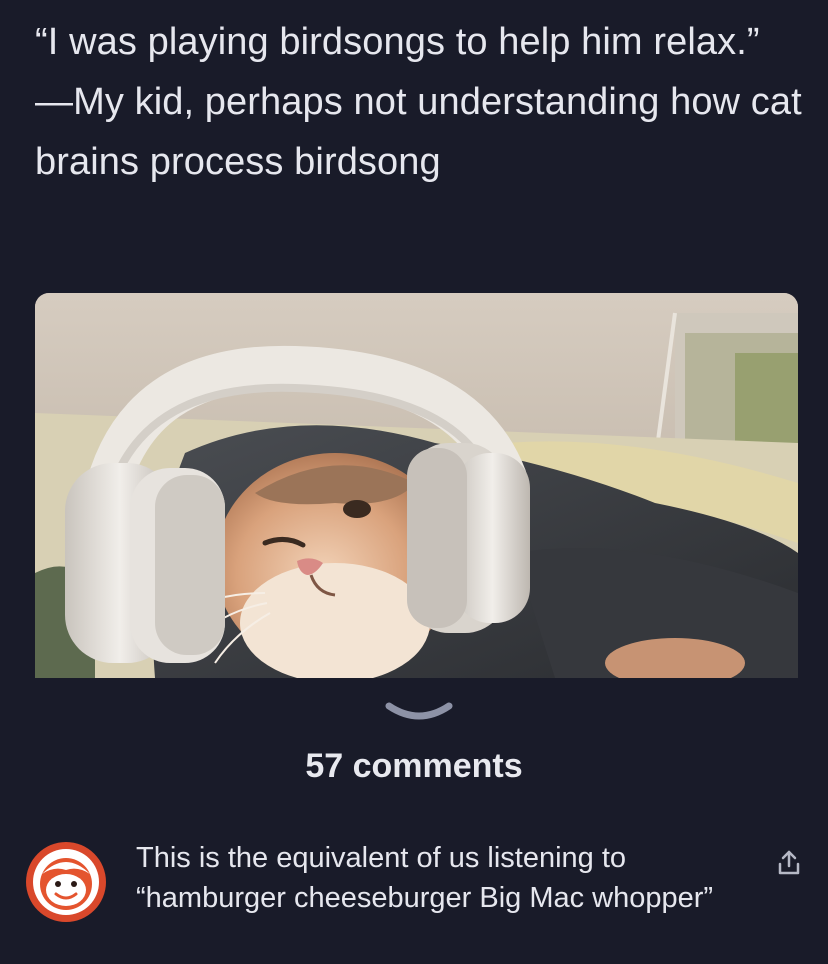 The image size is (828, 964). What do you see at coordinates (789, 863) in the screenshot?
I see `share-icon` at bounding box center [789, 863].